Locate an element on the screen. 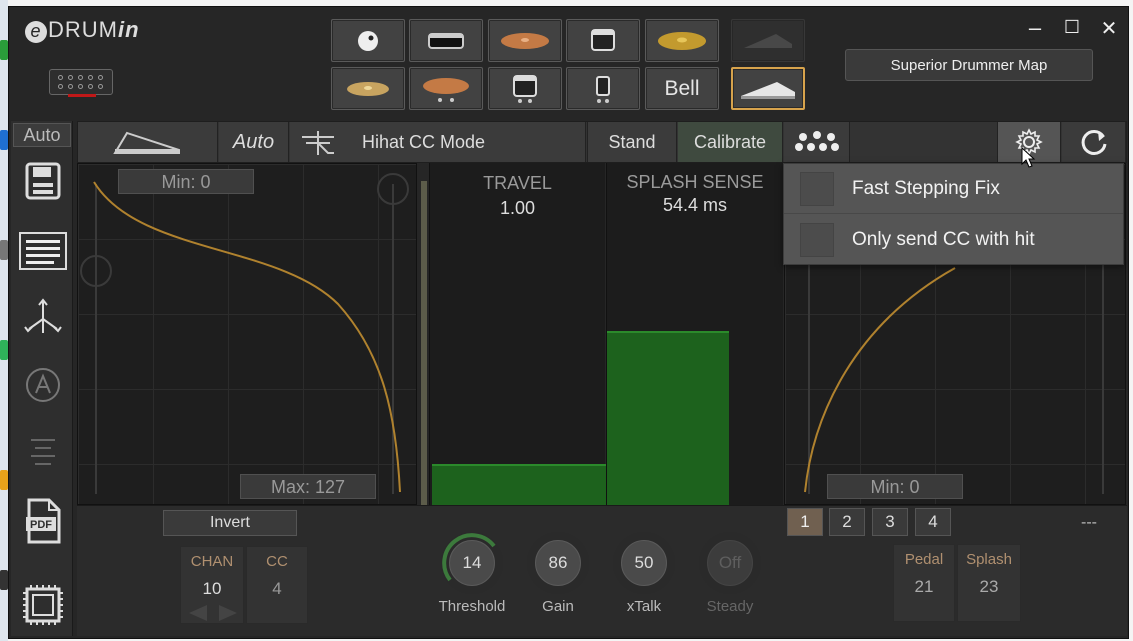 This screenshot has height=641, width=1133. crash-cymbal-icon is located at coordinates (525, 40).